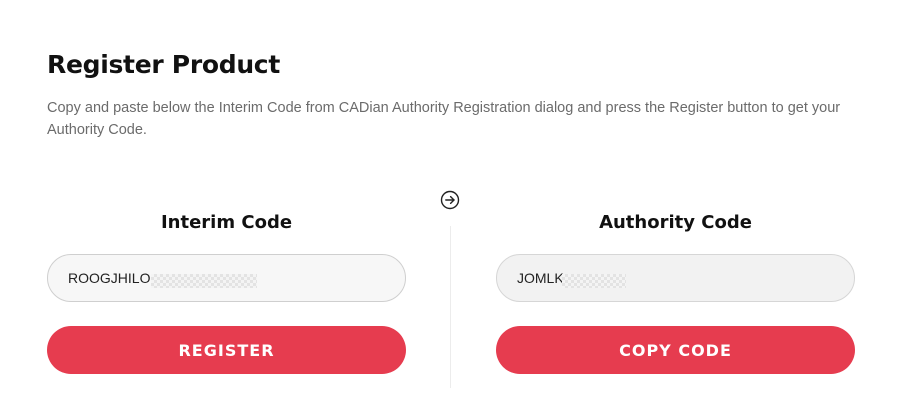 This screenshot has width=902, height=405. Describe the element at coordinates (226, 222) in the screenshot. I see `interim-code-heading: Interim Code` at that location.